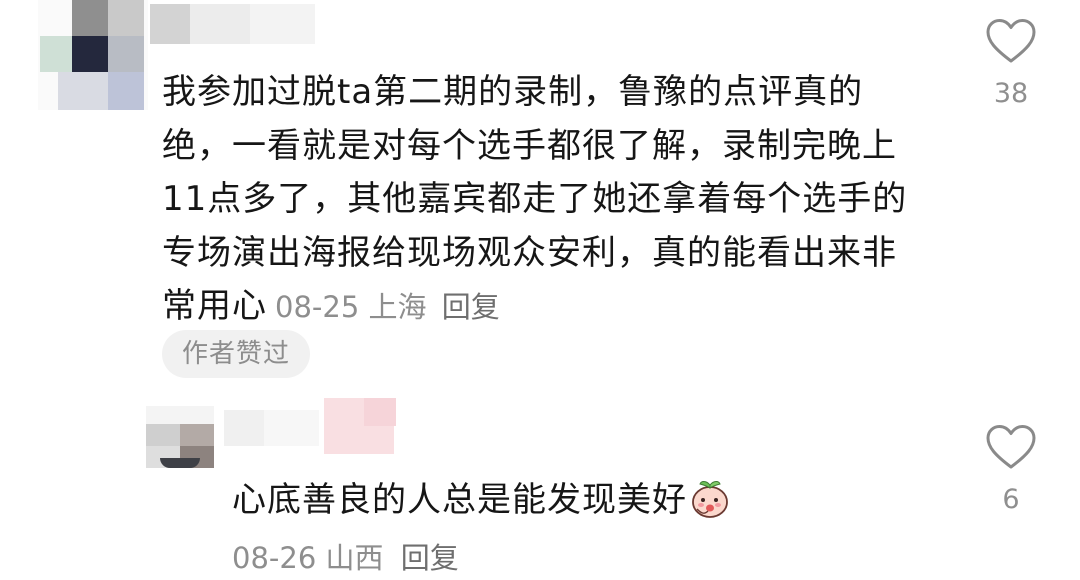 The height and width of the screenshot is (580, 1080). I want to click on comment-text: 心底善良的人总是能发现美好, so click(542, 500).